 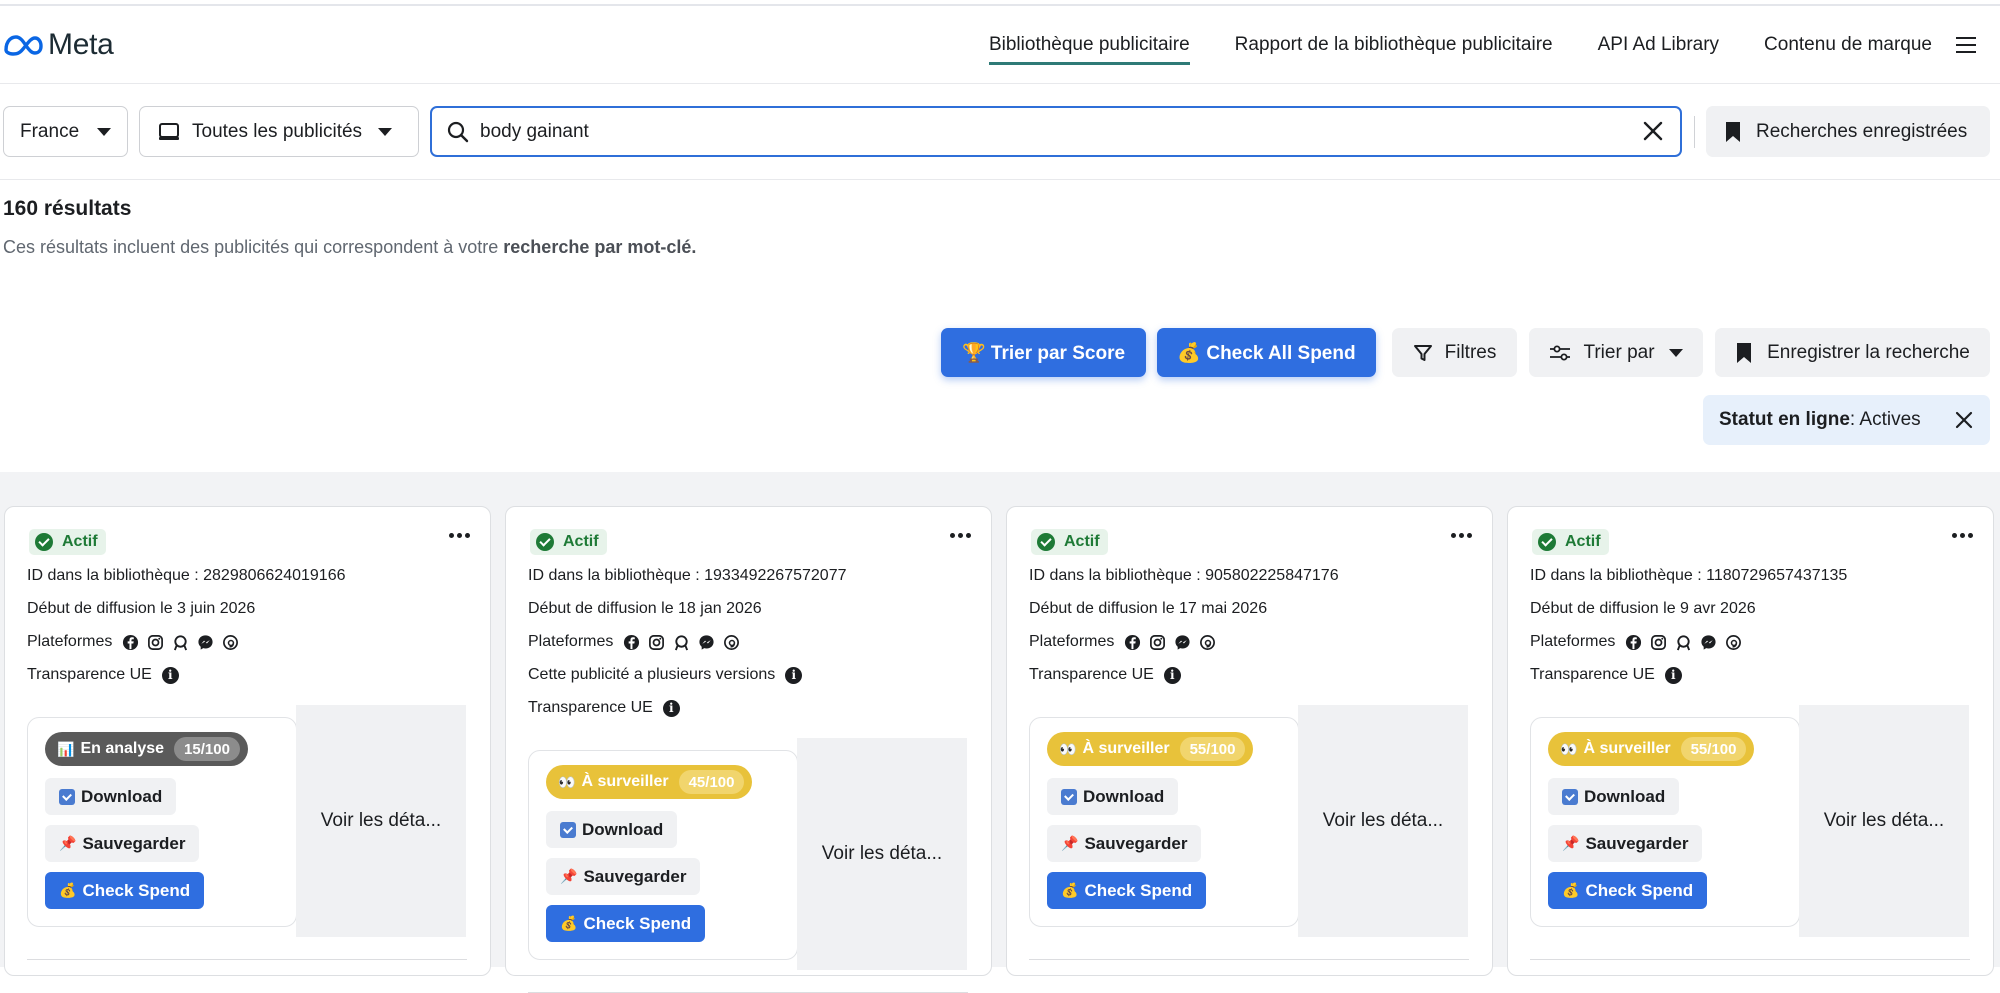 I want to click on sort-by-score-button: 🏆 Trier par Score, so click(x=1043, y=352).